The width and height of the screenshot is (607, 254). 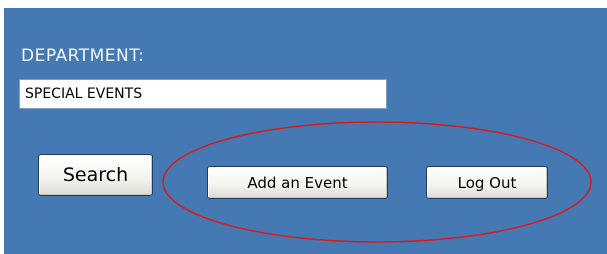 What do you see at coordinates (297, 182) in the screenshot?
I see `add-event-button: Add an Event` at bounding box center [297, 182].